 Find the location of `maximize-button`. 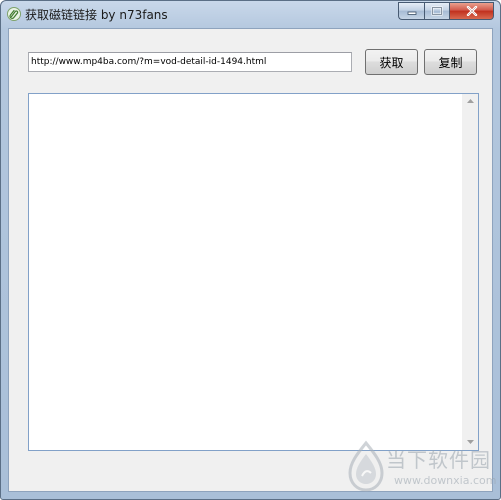

maximize-button is located at coordinates (437, 11).